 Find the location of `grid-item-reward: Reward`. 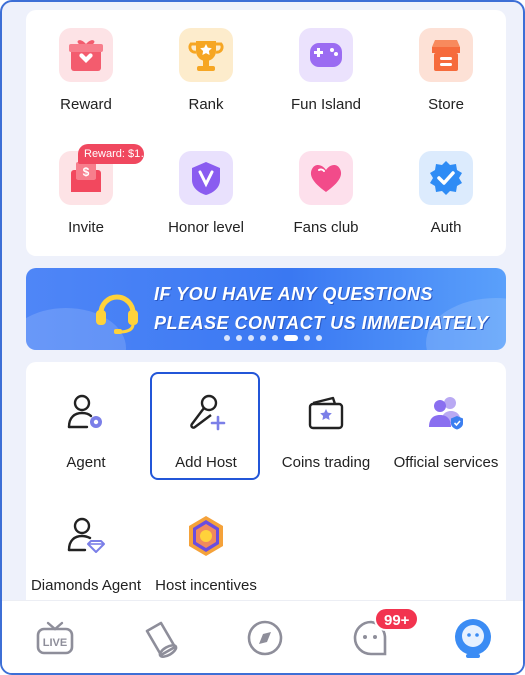

grid-item-reward: Reward is located at coordinates (86, 65).